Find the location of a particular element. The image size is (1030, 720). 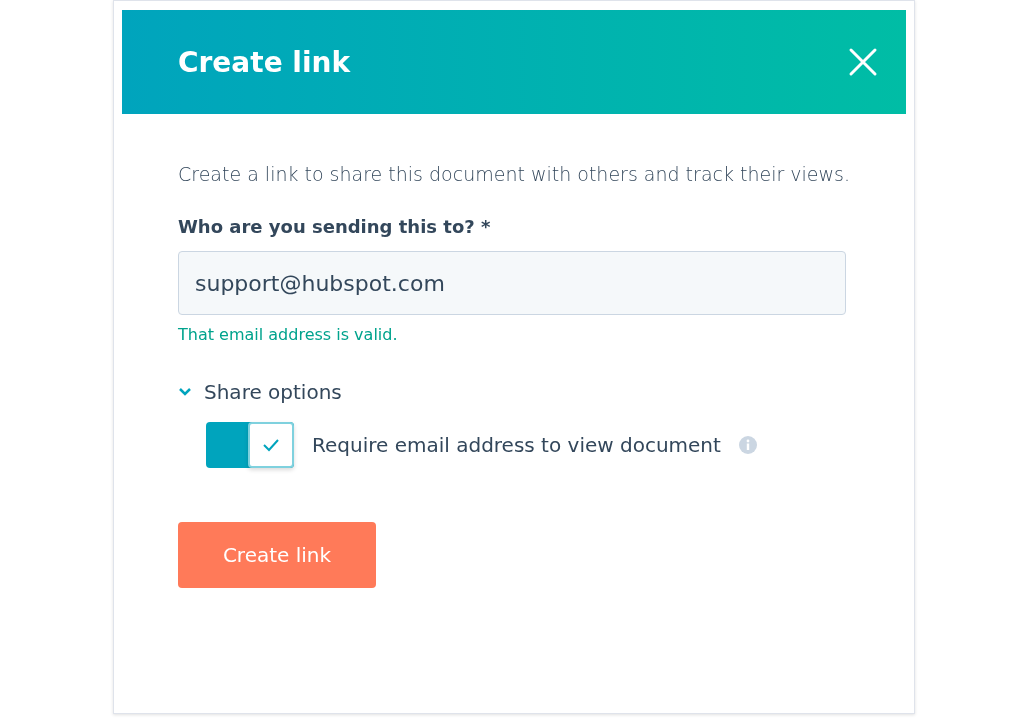

check-icon is located at coordinates (271, 445).